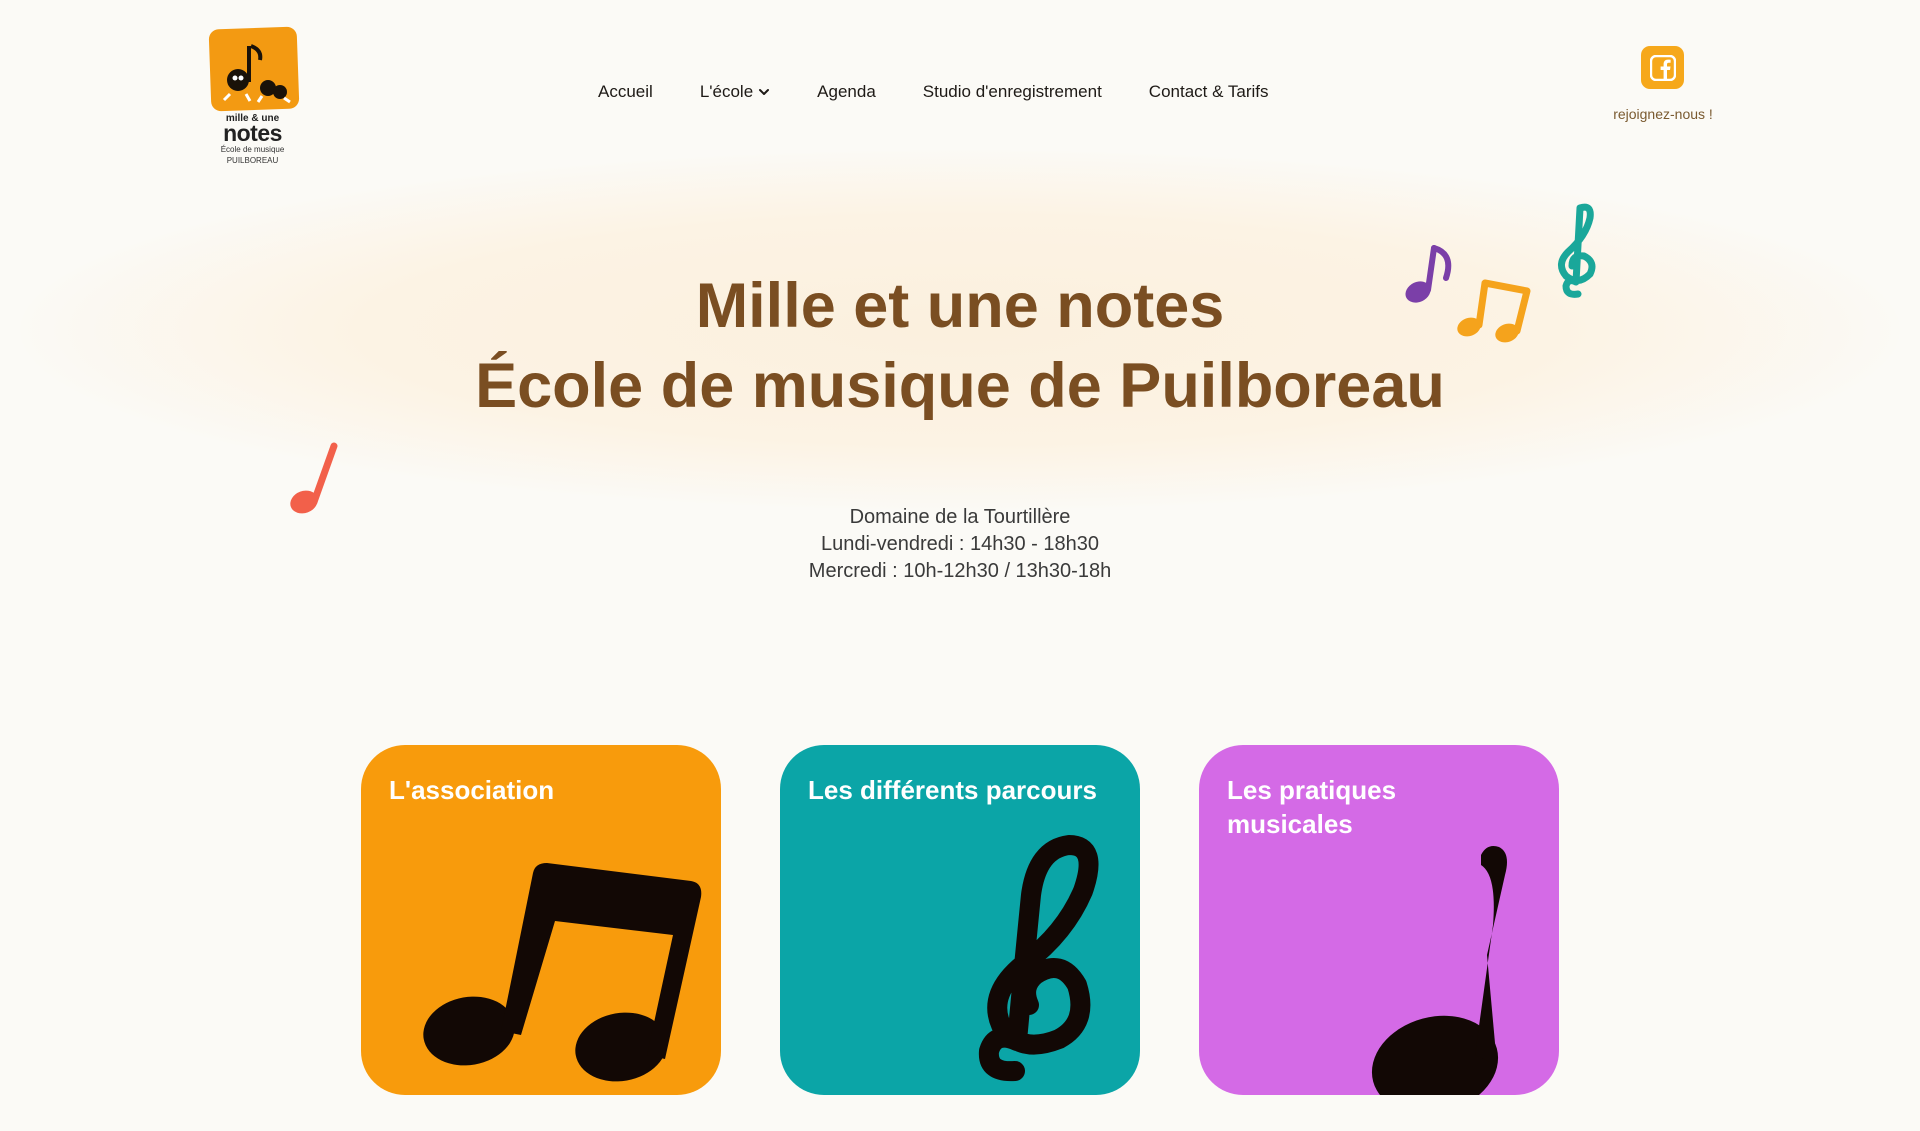 This screenshot has width=1920, height=1131. I want to click on card-parcours-title: Les différents parcours, so click(952, 790).